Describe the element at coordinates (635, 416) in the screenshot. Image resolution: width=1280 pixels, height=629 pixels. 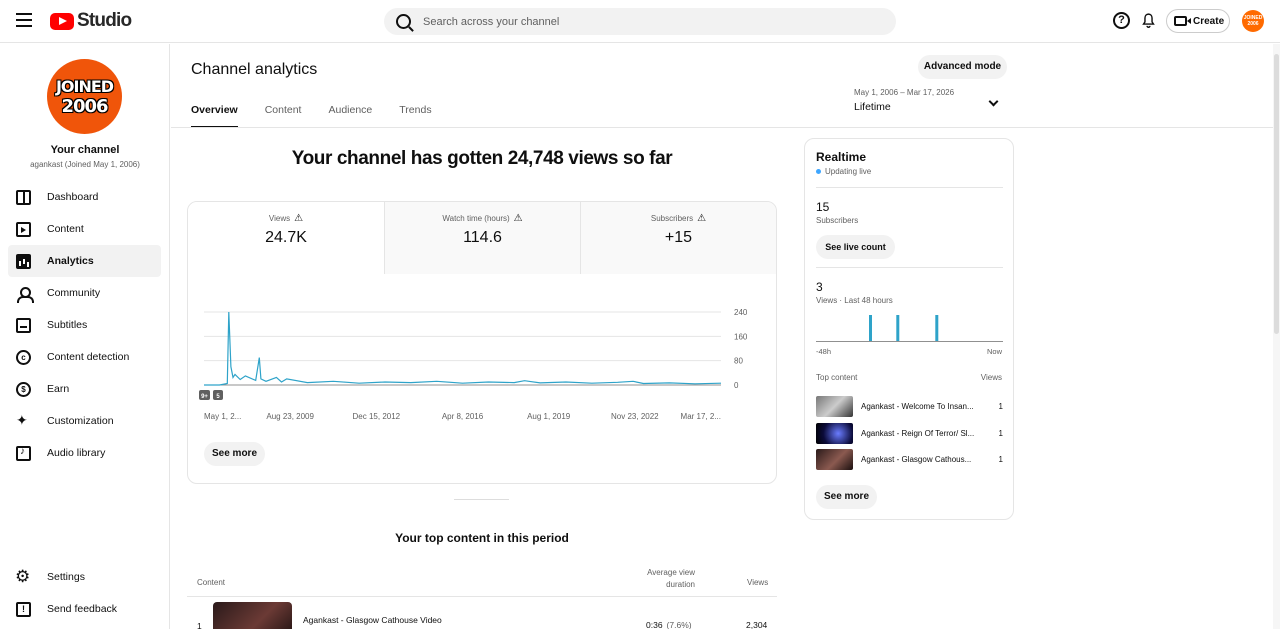
I see `chart-x-tick-label: Nov 23, 2022` at that location.